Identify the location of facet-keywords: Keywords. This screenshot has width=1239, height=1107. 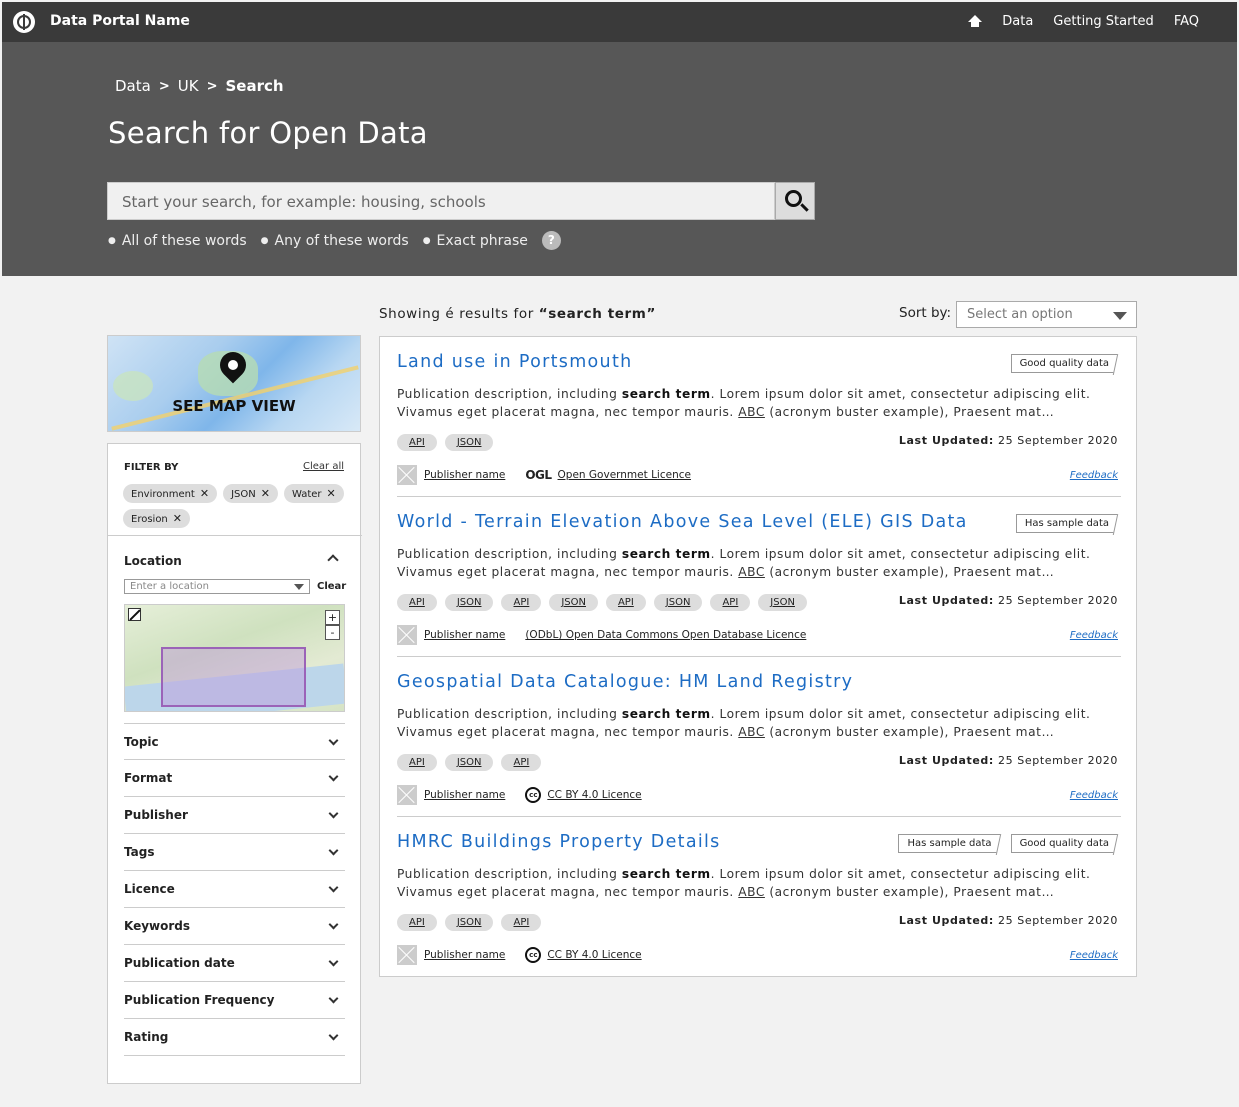
(234, 926).